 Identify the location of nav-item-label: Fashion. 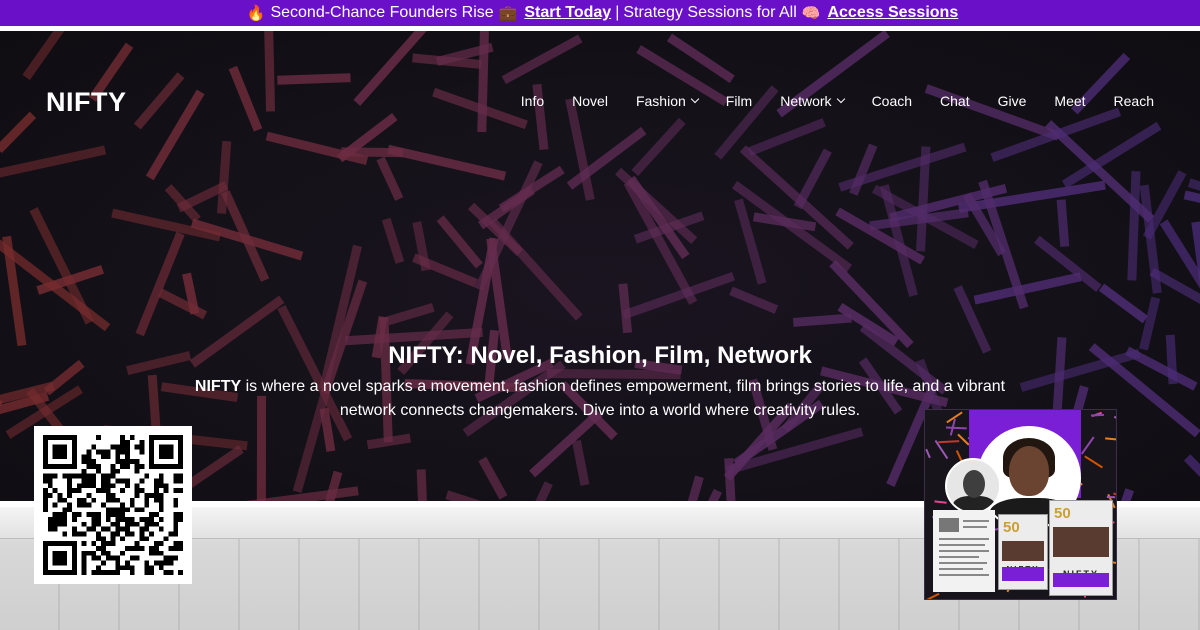
(660, 101).